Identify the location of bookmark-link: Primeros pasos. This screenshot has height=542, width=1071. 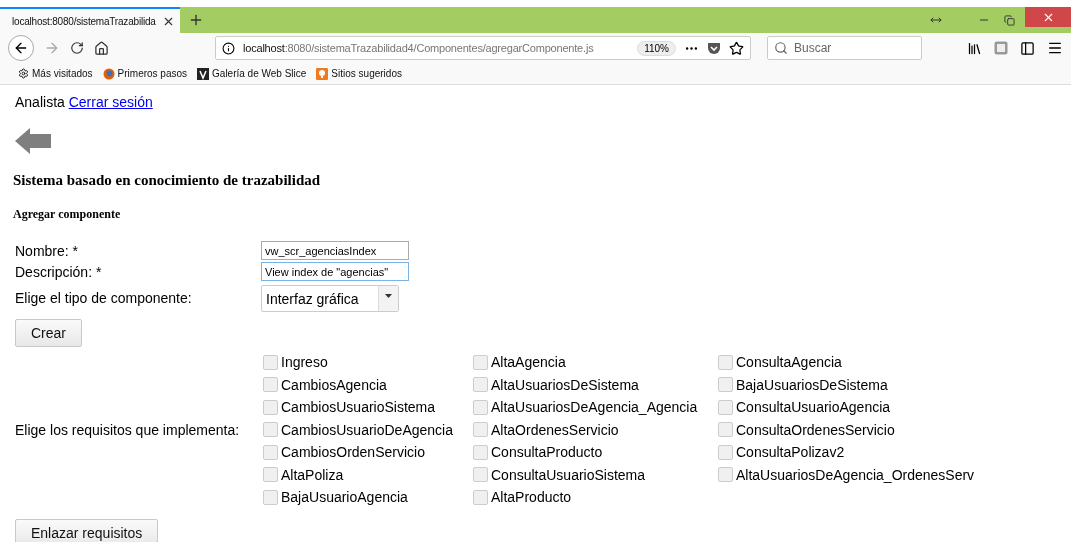
(145, 73).